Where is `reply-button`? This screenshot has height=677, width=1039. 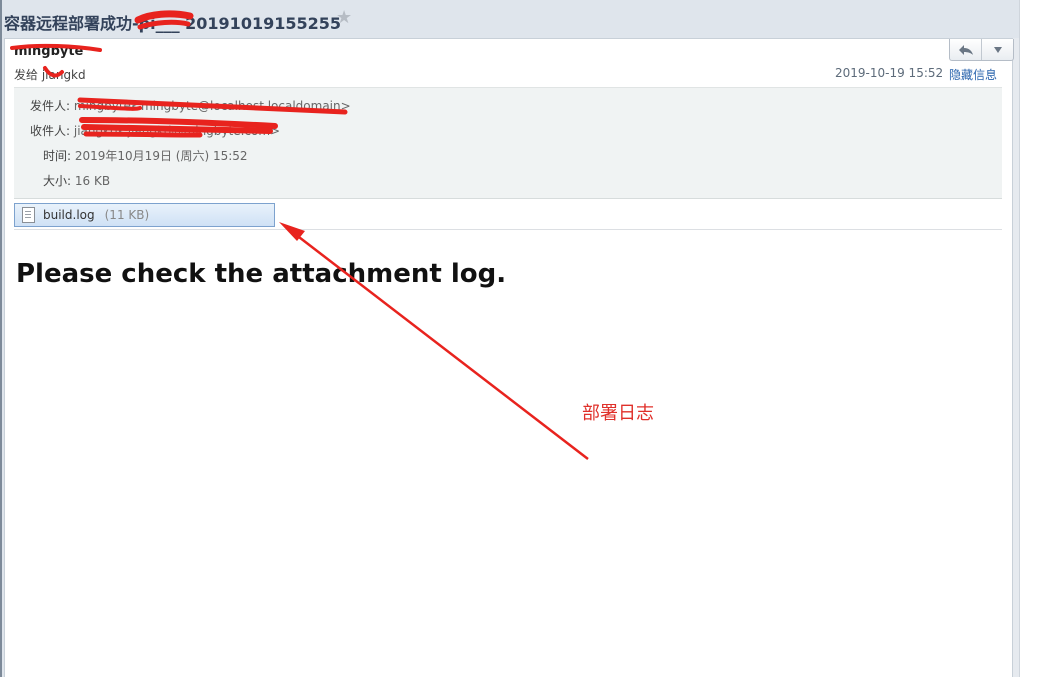 reply-button is located at coordinates (966, 49).